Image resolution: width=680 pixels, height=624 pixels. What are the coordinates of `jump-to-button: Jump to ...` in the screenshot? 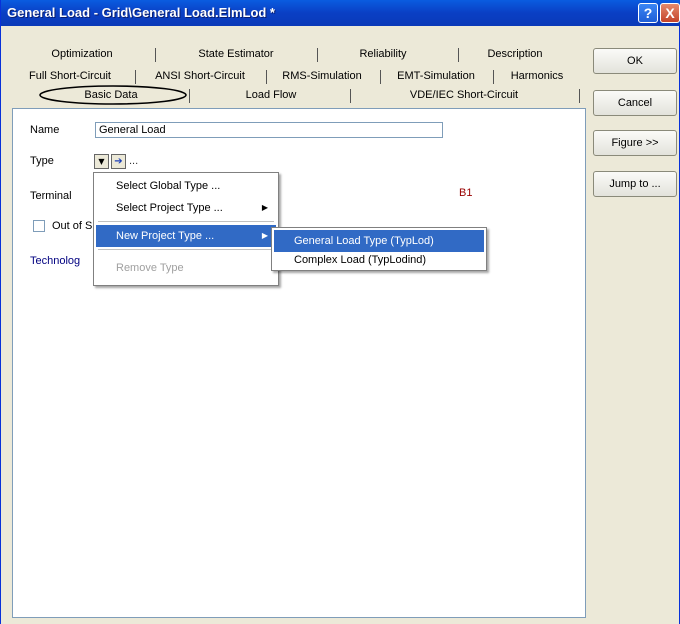 It's located at (635, 184).